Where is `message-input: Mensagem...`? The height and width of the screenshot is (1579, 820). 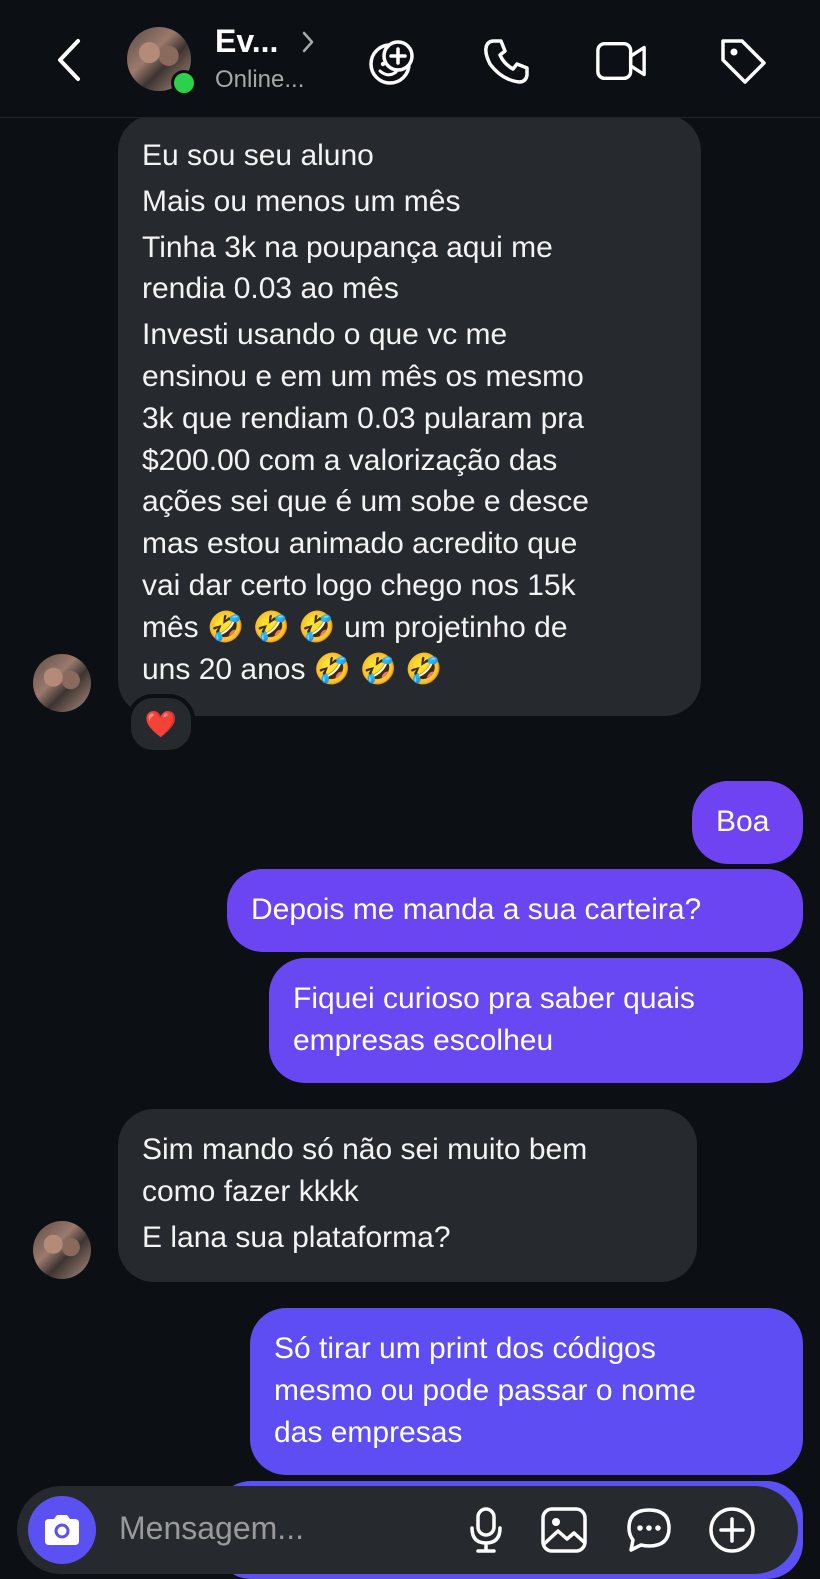
message-input: Mensagem... is located at coordinates (211, 1528).